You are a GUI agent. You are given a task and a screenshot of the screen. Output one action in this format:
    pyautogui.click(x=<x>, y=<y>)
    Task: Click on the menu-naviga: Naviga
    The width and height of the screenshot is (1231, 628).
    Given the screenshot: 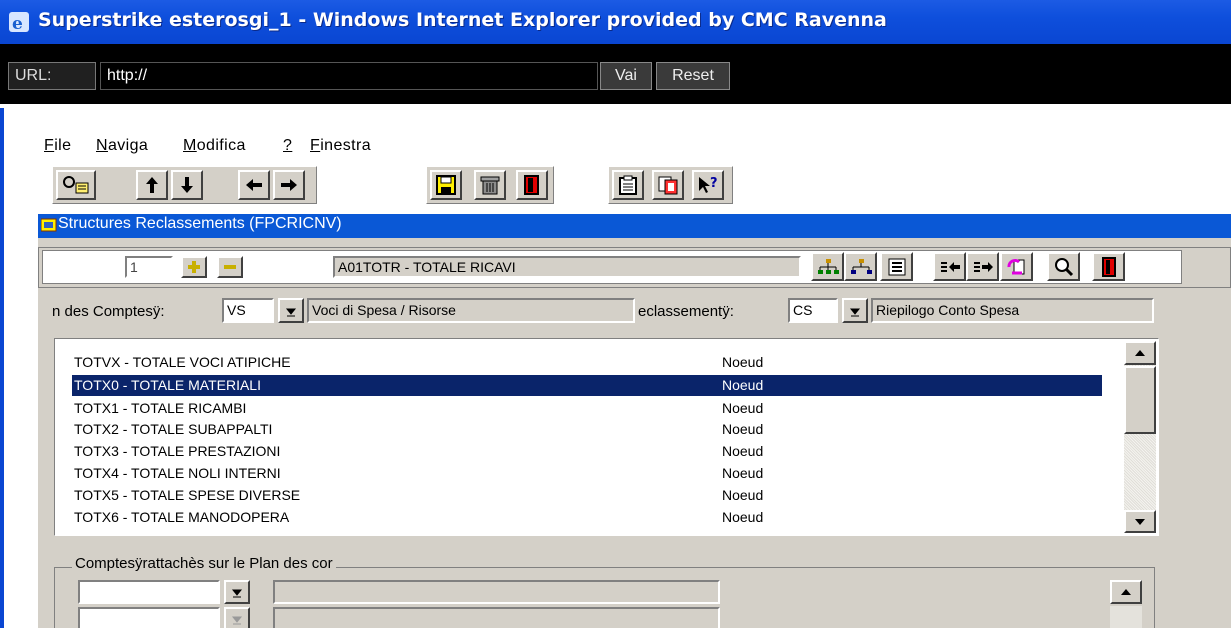 What is the action you would take?
    pyautogui.click(x=122, y=146)
    